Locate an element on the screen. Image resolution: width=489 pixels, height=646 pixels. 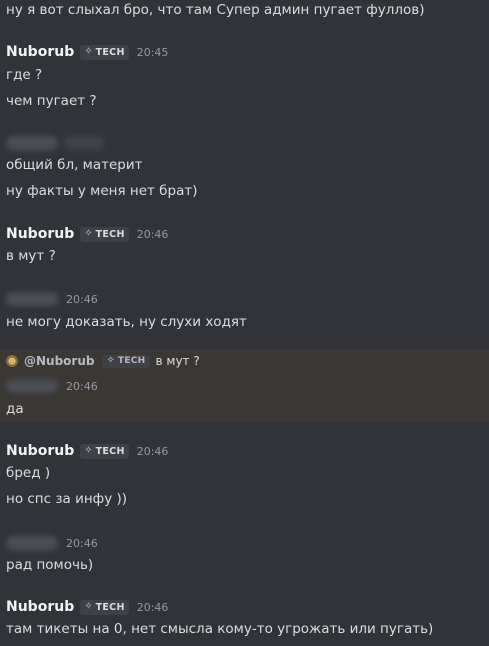
message-text: рад помочь) is located at coordinates (244, 565).